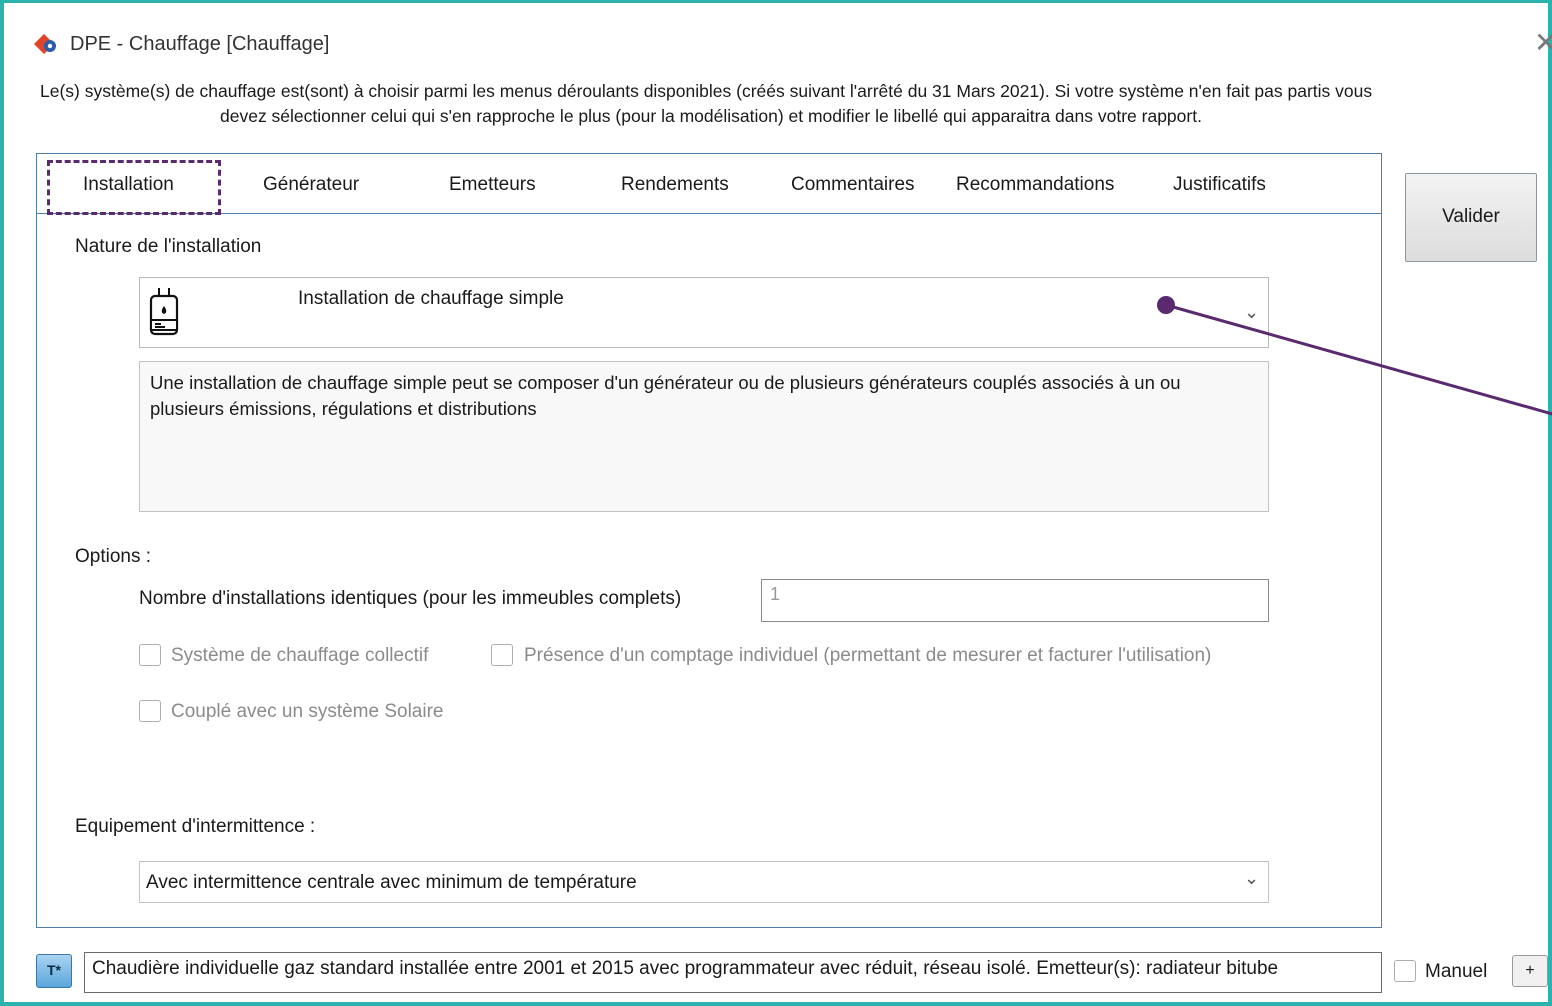  I want to click on tab-installation: Installation, so click(128, 185).